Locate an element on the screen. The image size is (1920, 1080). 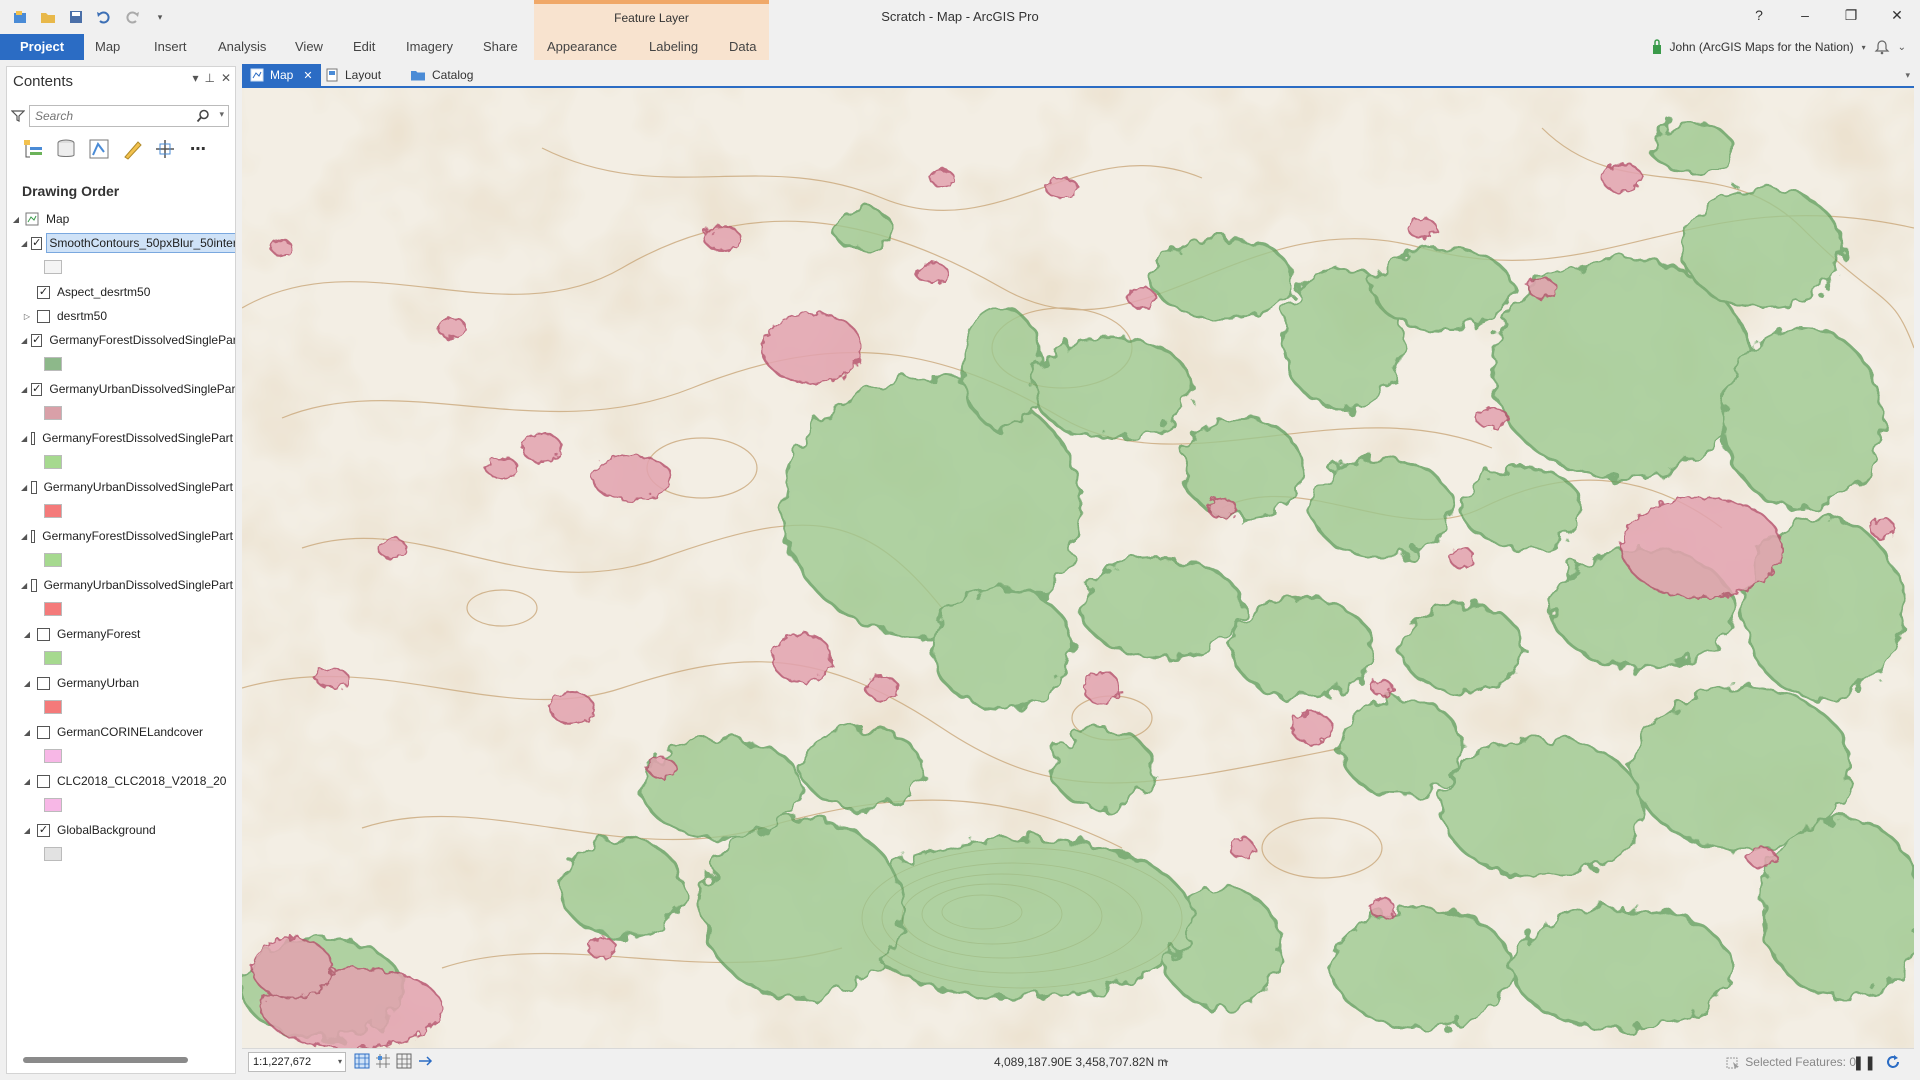
tab-layout-view: Layout is located at coordinates (353, 75).